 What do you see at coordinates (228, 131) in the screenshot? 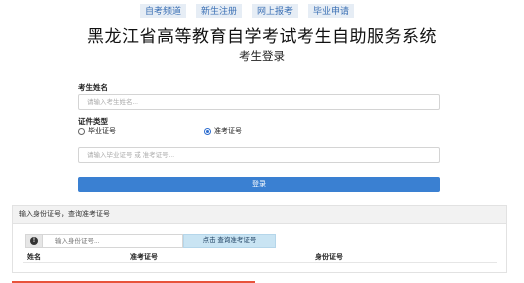
I see `radio-label: 准考证号` at bounding box center [228, 131].